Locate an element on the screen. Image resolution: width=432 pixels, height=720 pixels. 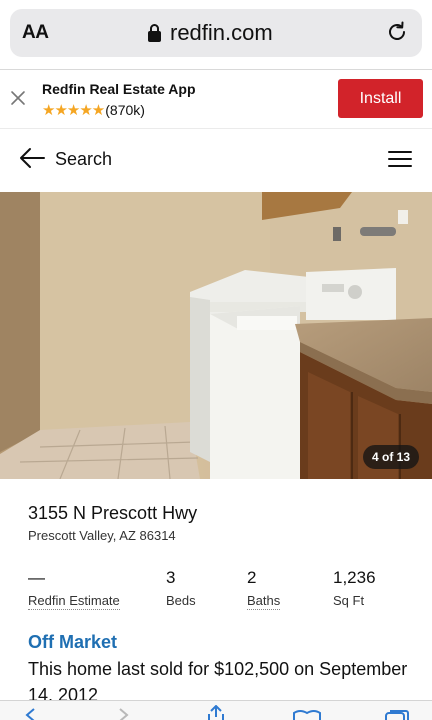
install-button: Install is located at coordinates (380, 98).